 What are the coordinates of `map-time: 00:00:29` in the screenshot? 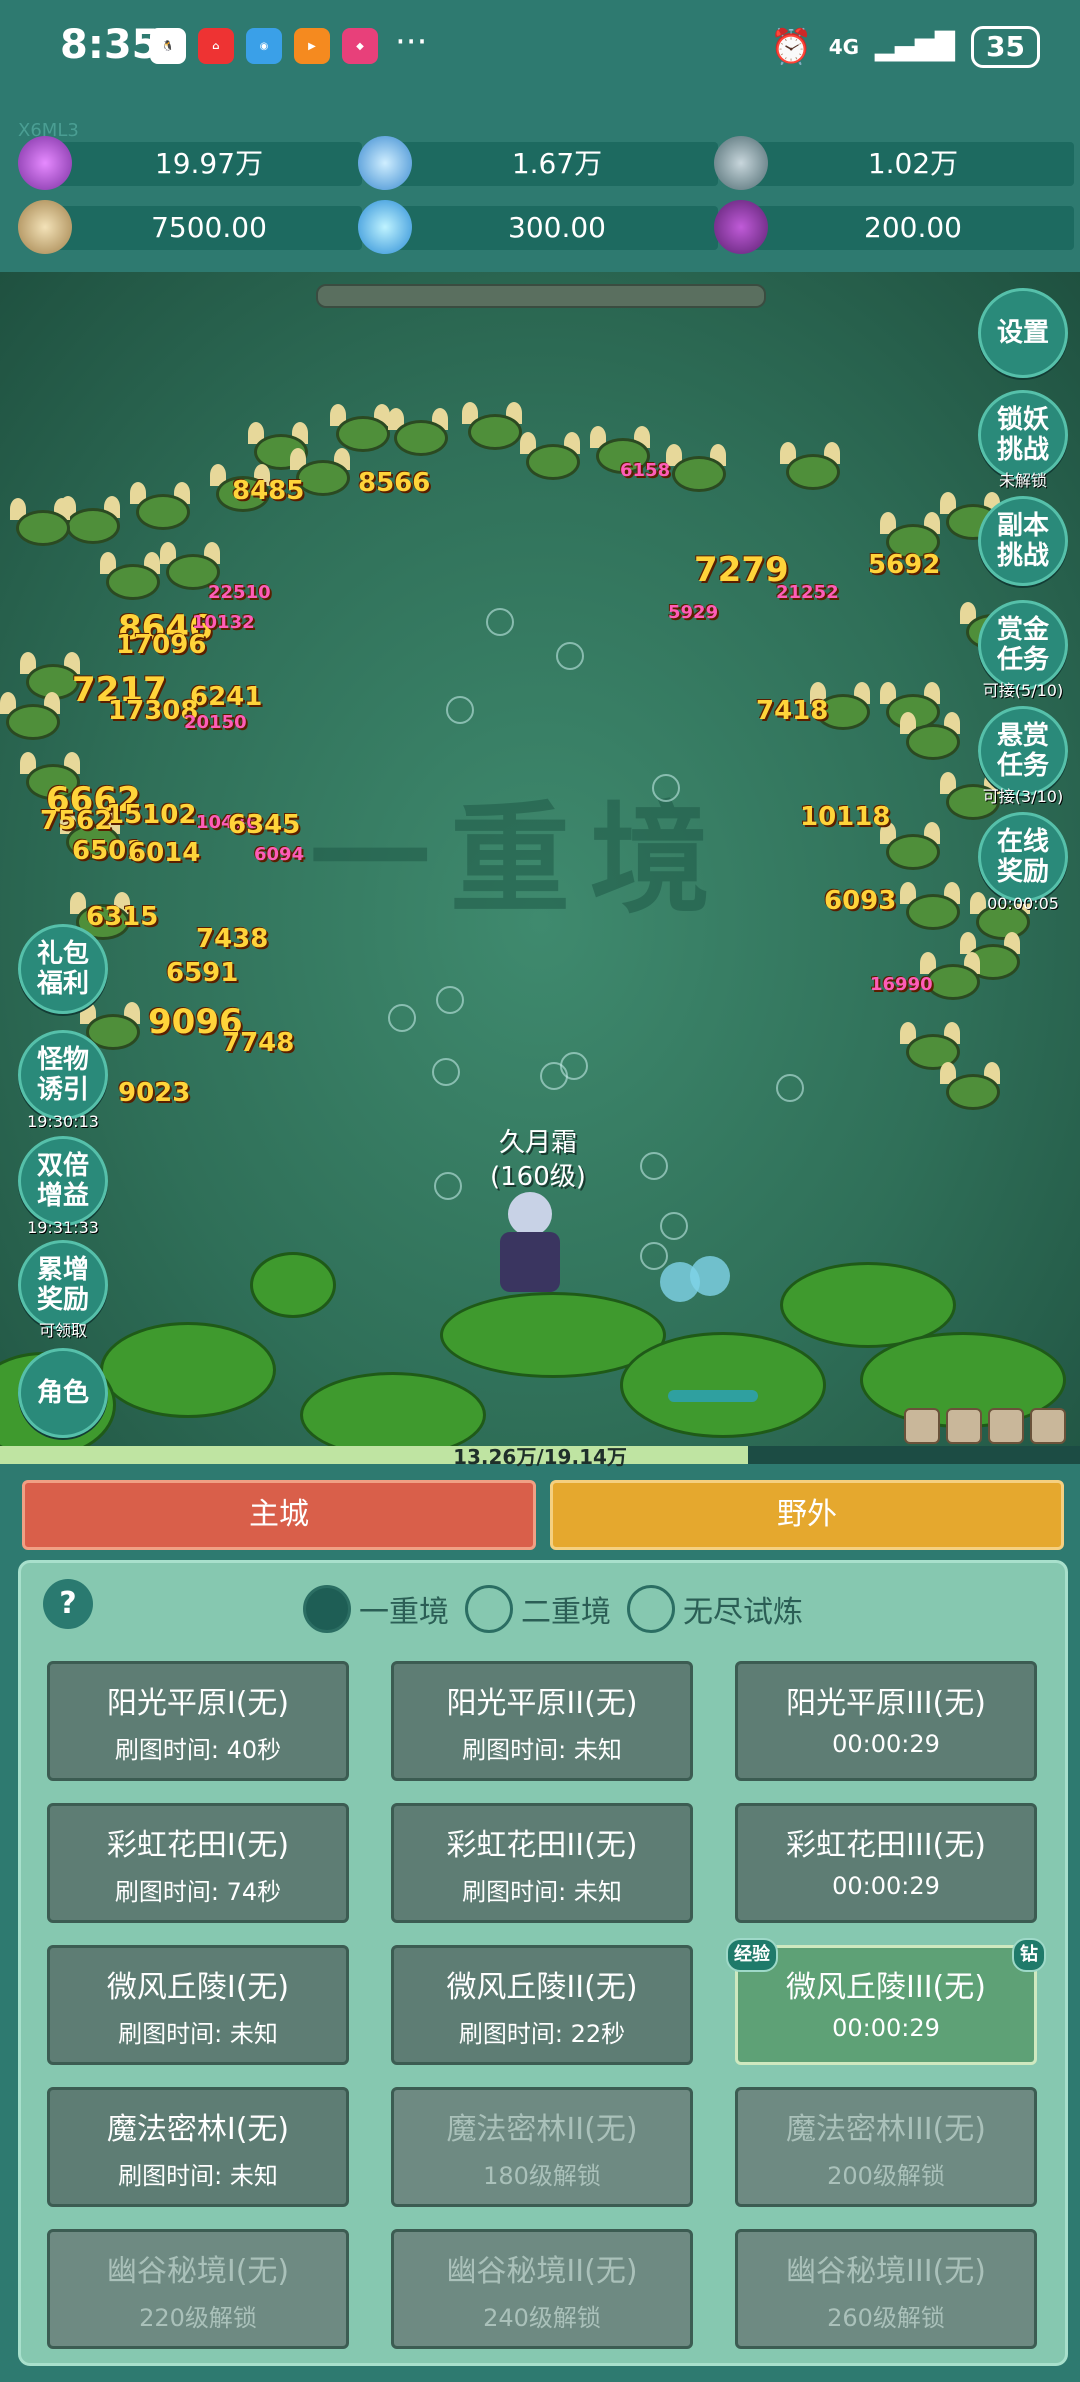 It's located at (886, 1886).